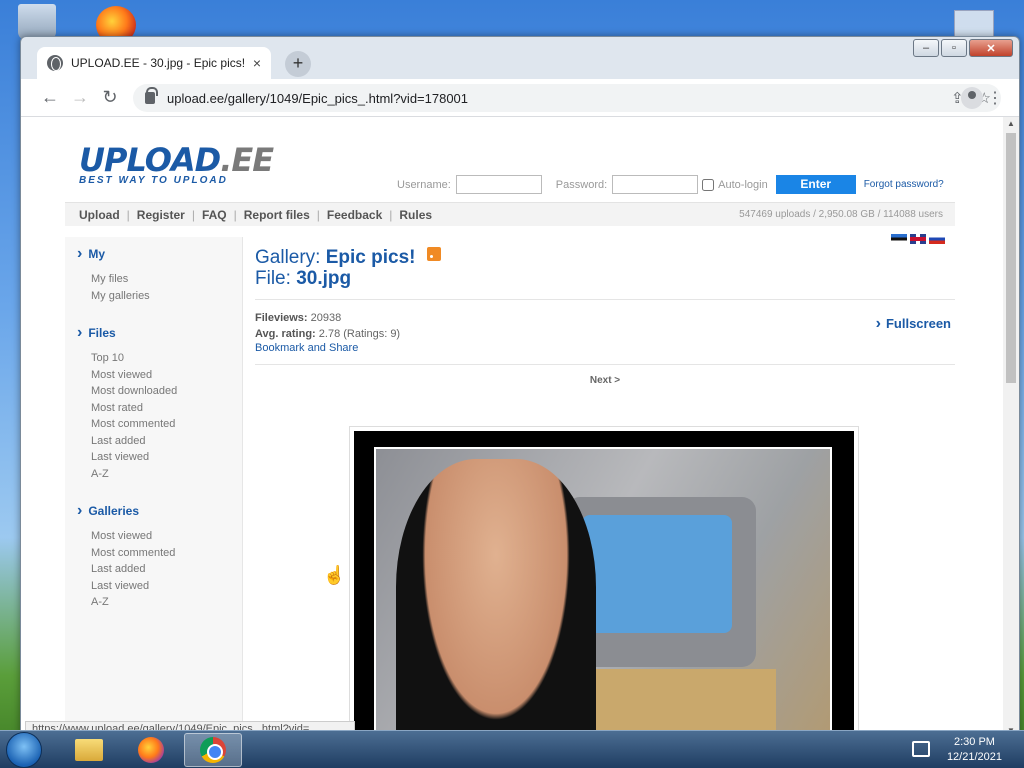  Describe the element at coordinates (214, 215) in the screenshot. I see `menu-faq: FAQ` at that location.